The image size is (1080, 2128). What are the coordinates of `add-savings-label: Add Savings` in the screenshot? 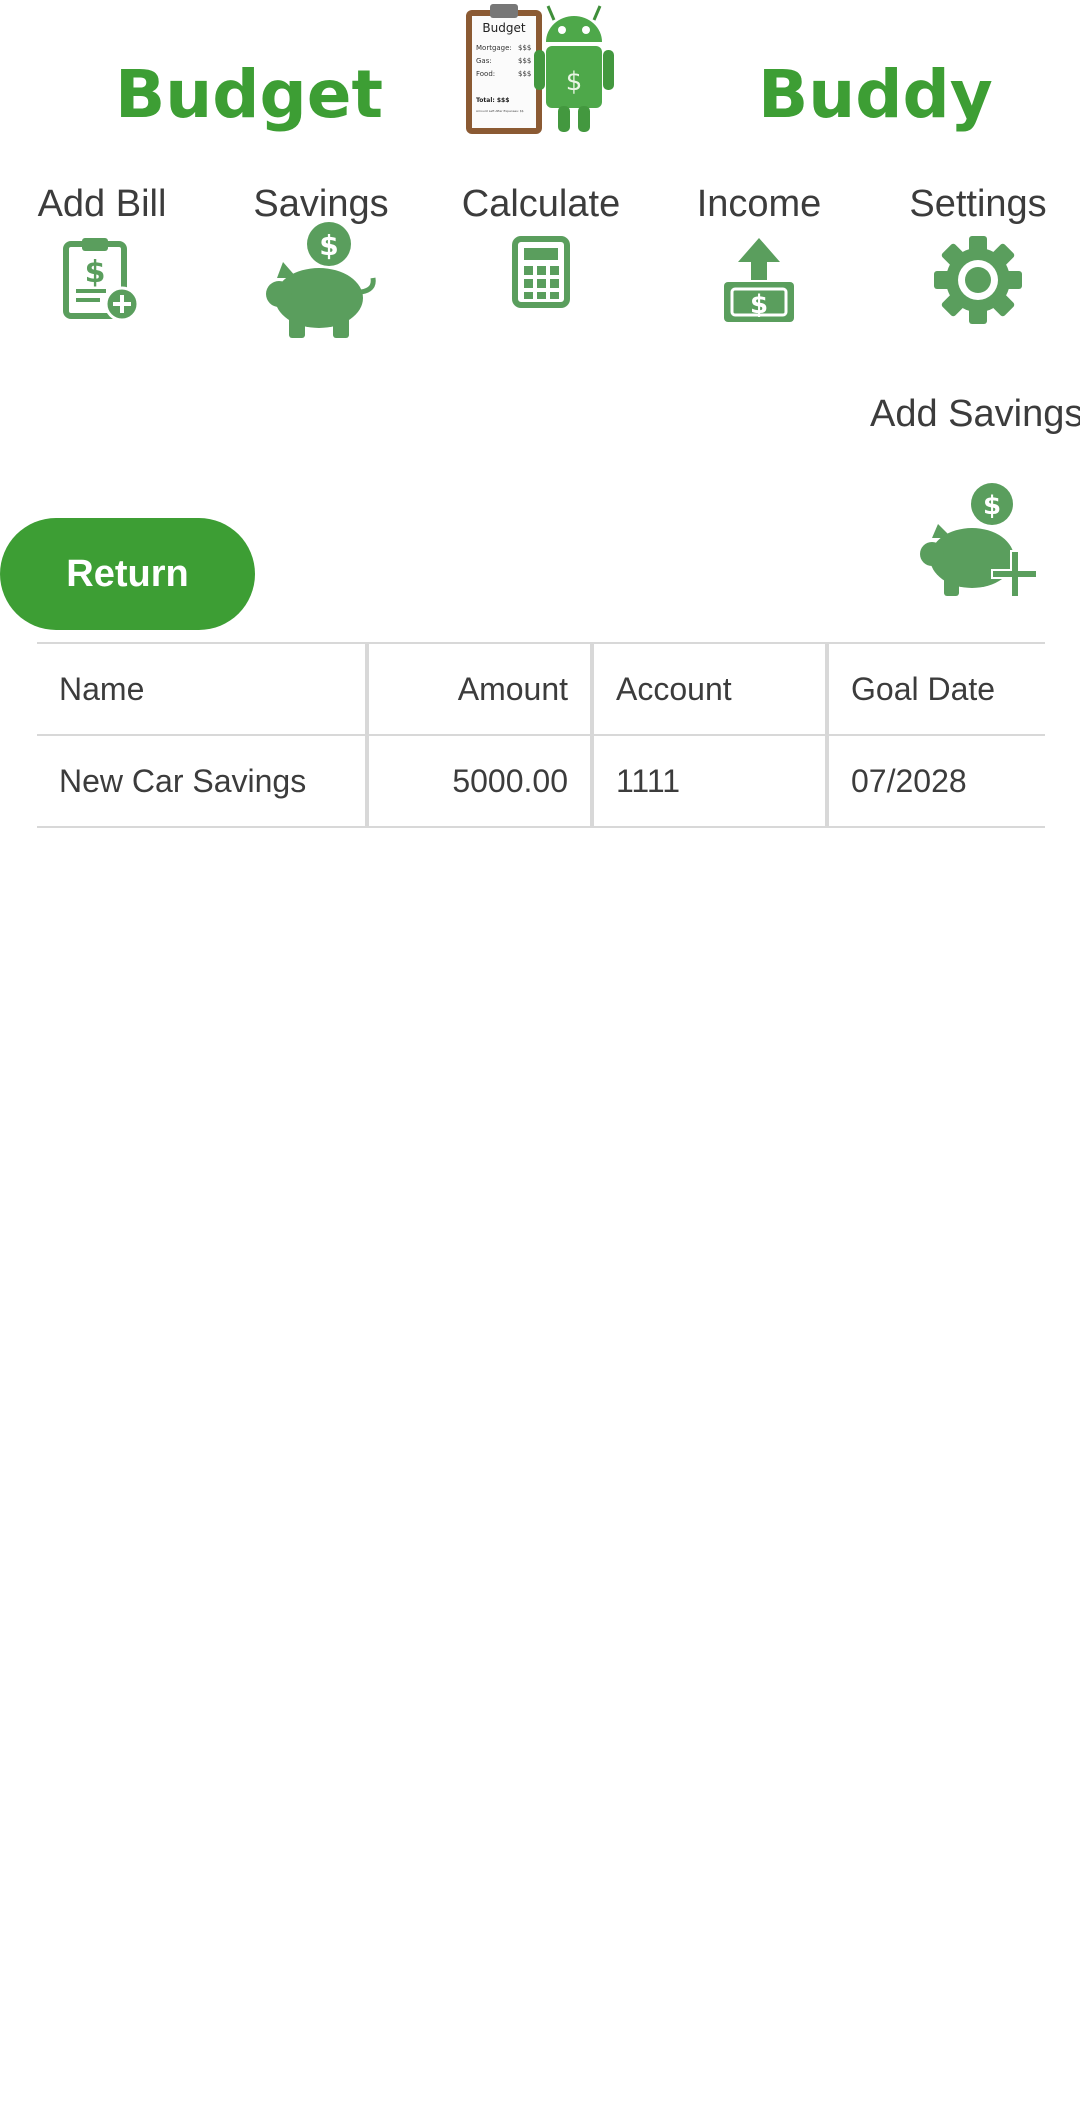 It's located at (975, 414).